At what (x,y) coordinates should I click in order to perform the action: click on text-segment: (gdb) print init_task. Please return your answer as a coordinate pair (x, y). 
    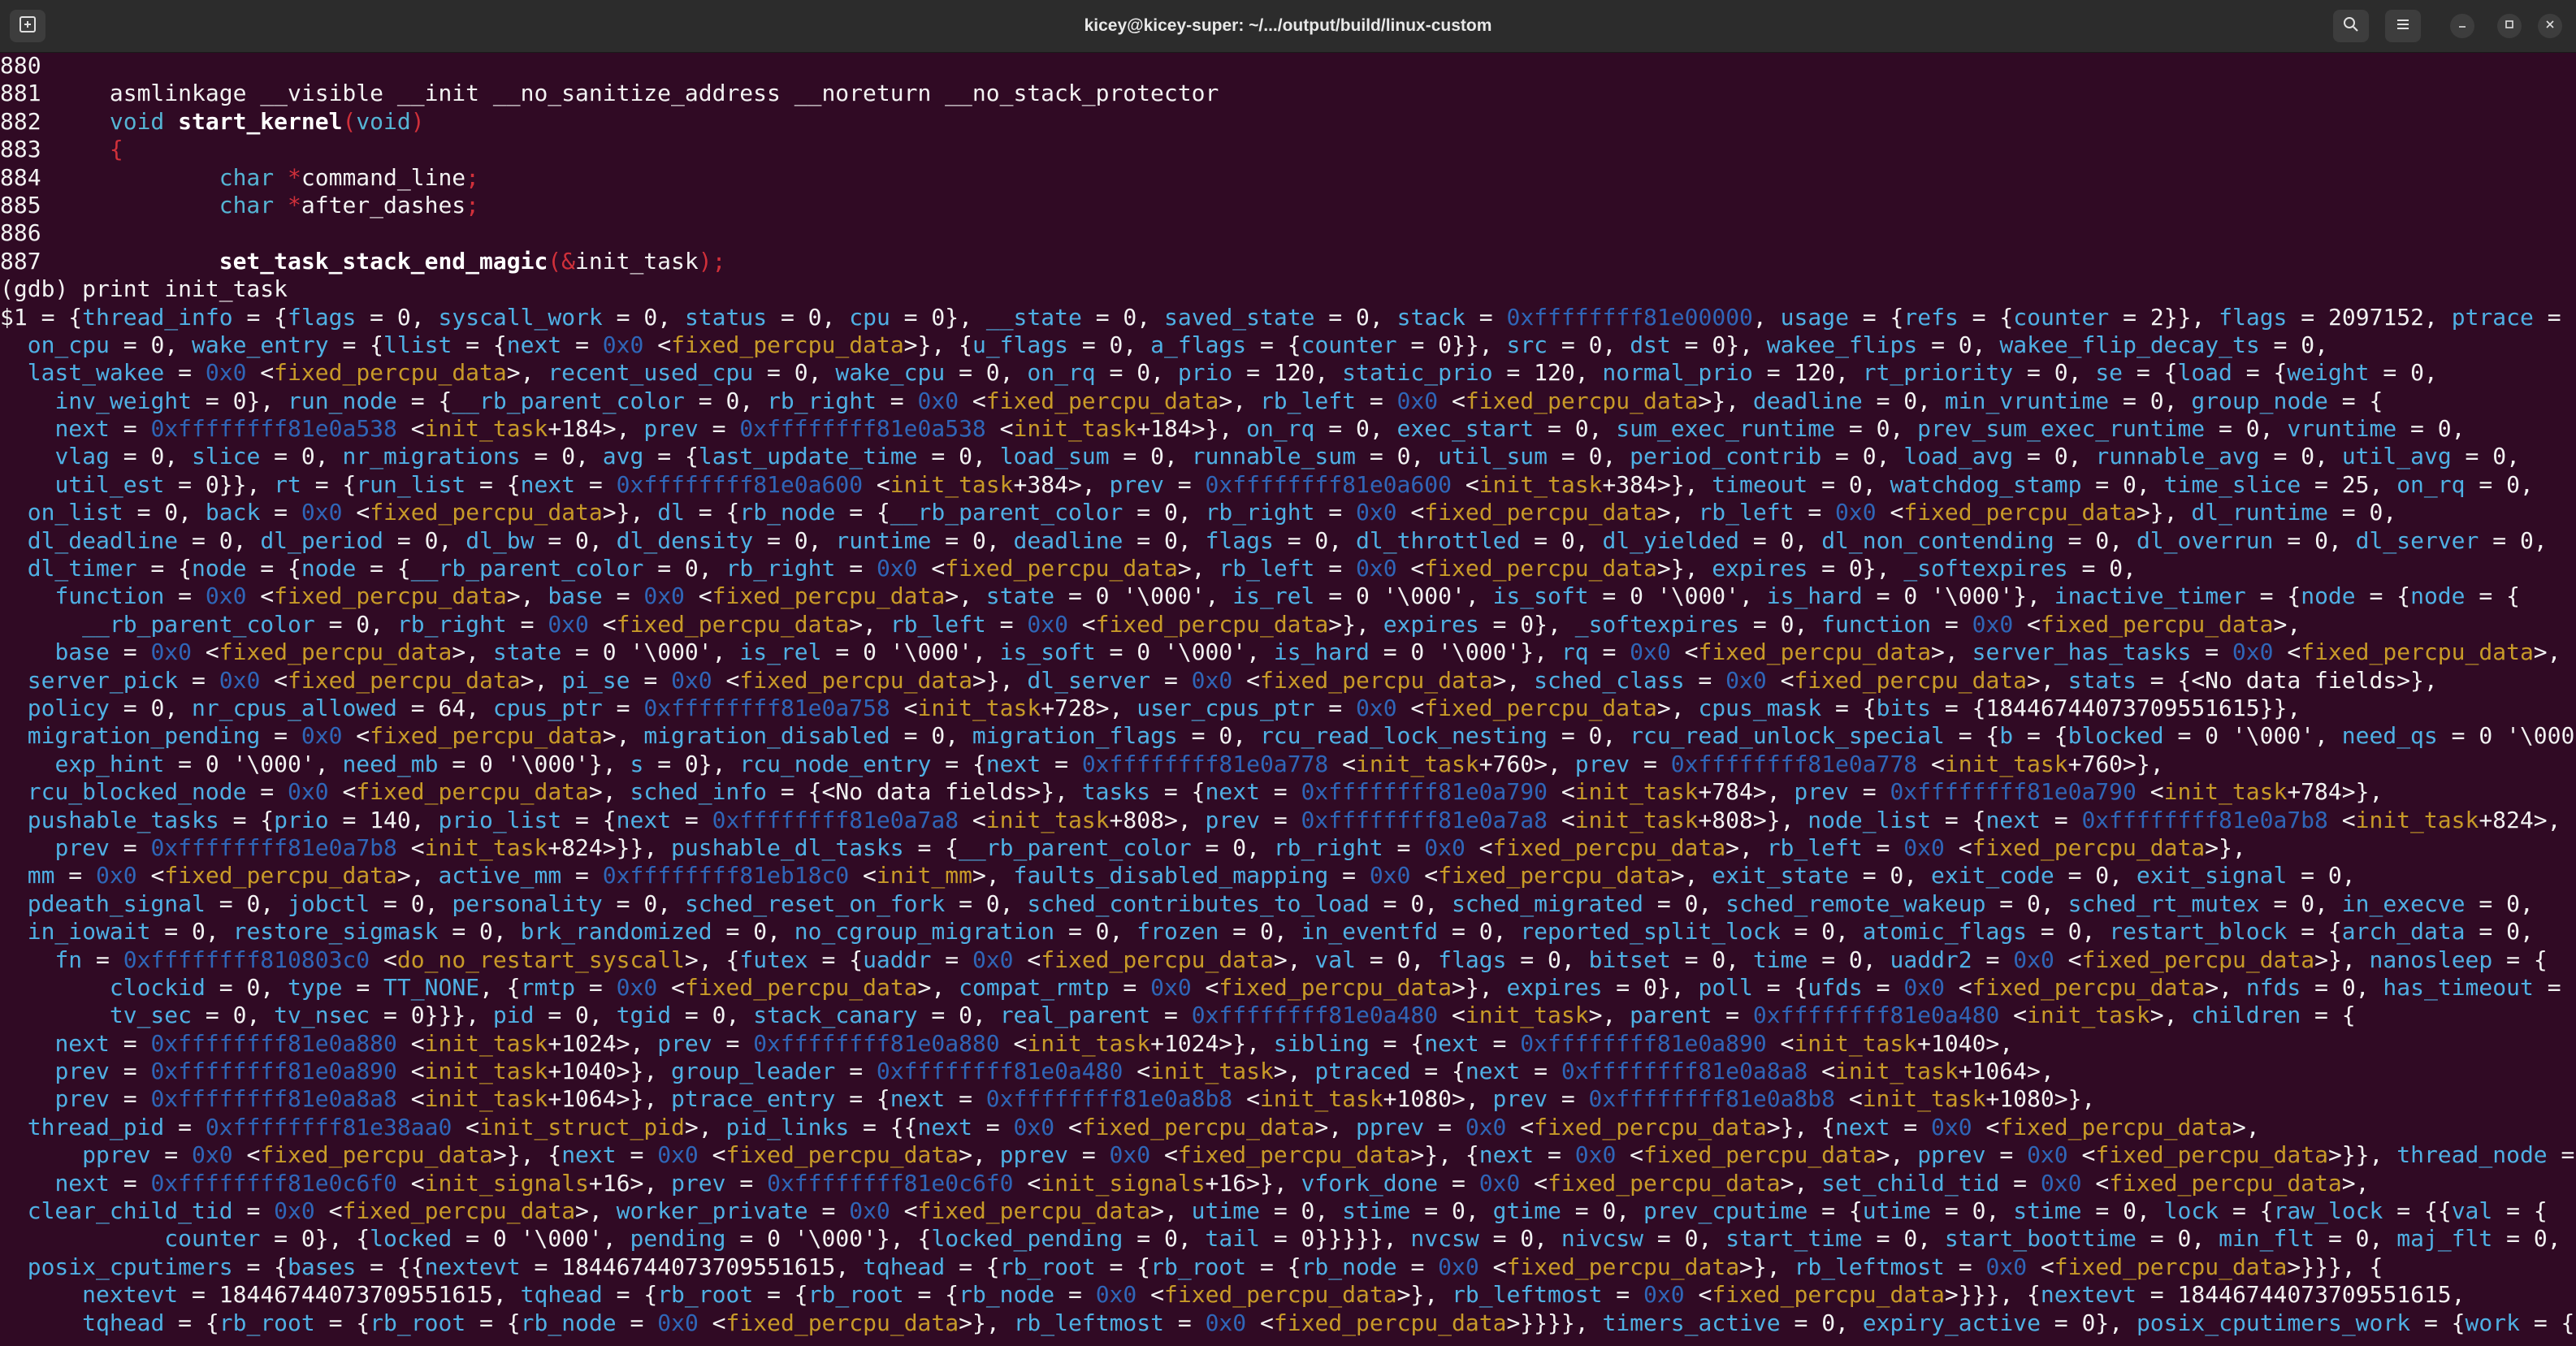
    Looking at the image, I should click on (144, 289).